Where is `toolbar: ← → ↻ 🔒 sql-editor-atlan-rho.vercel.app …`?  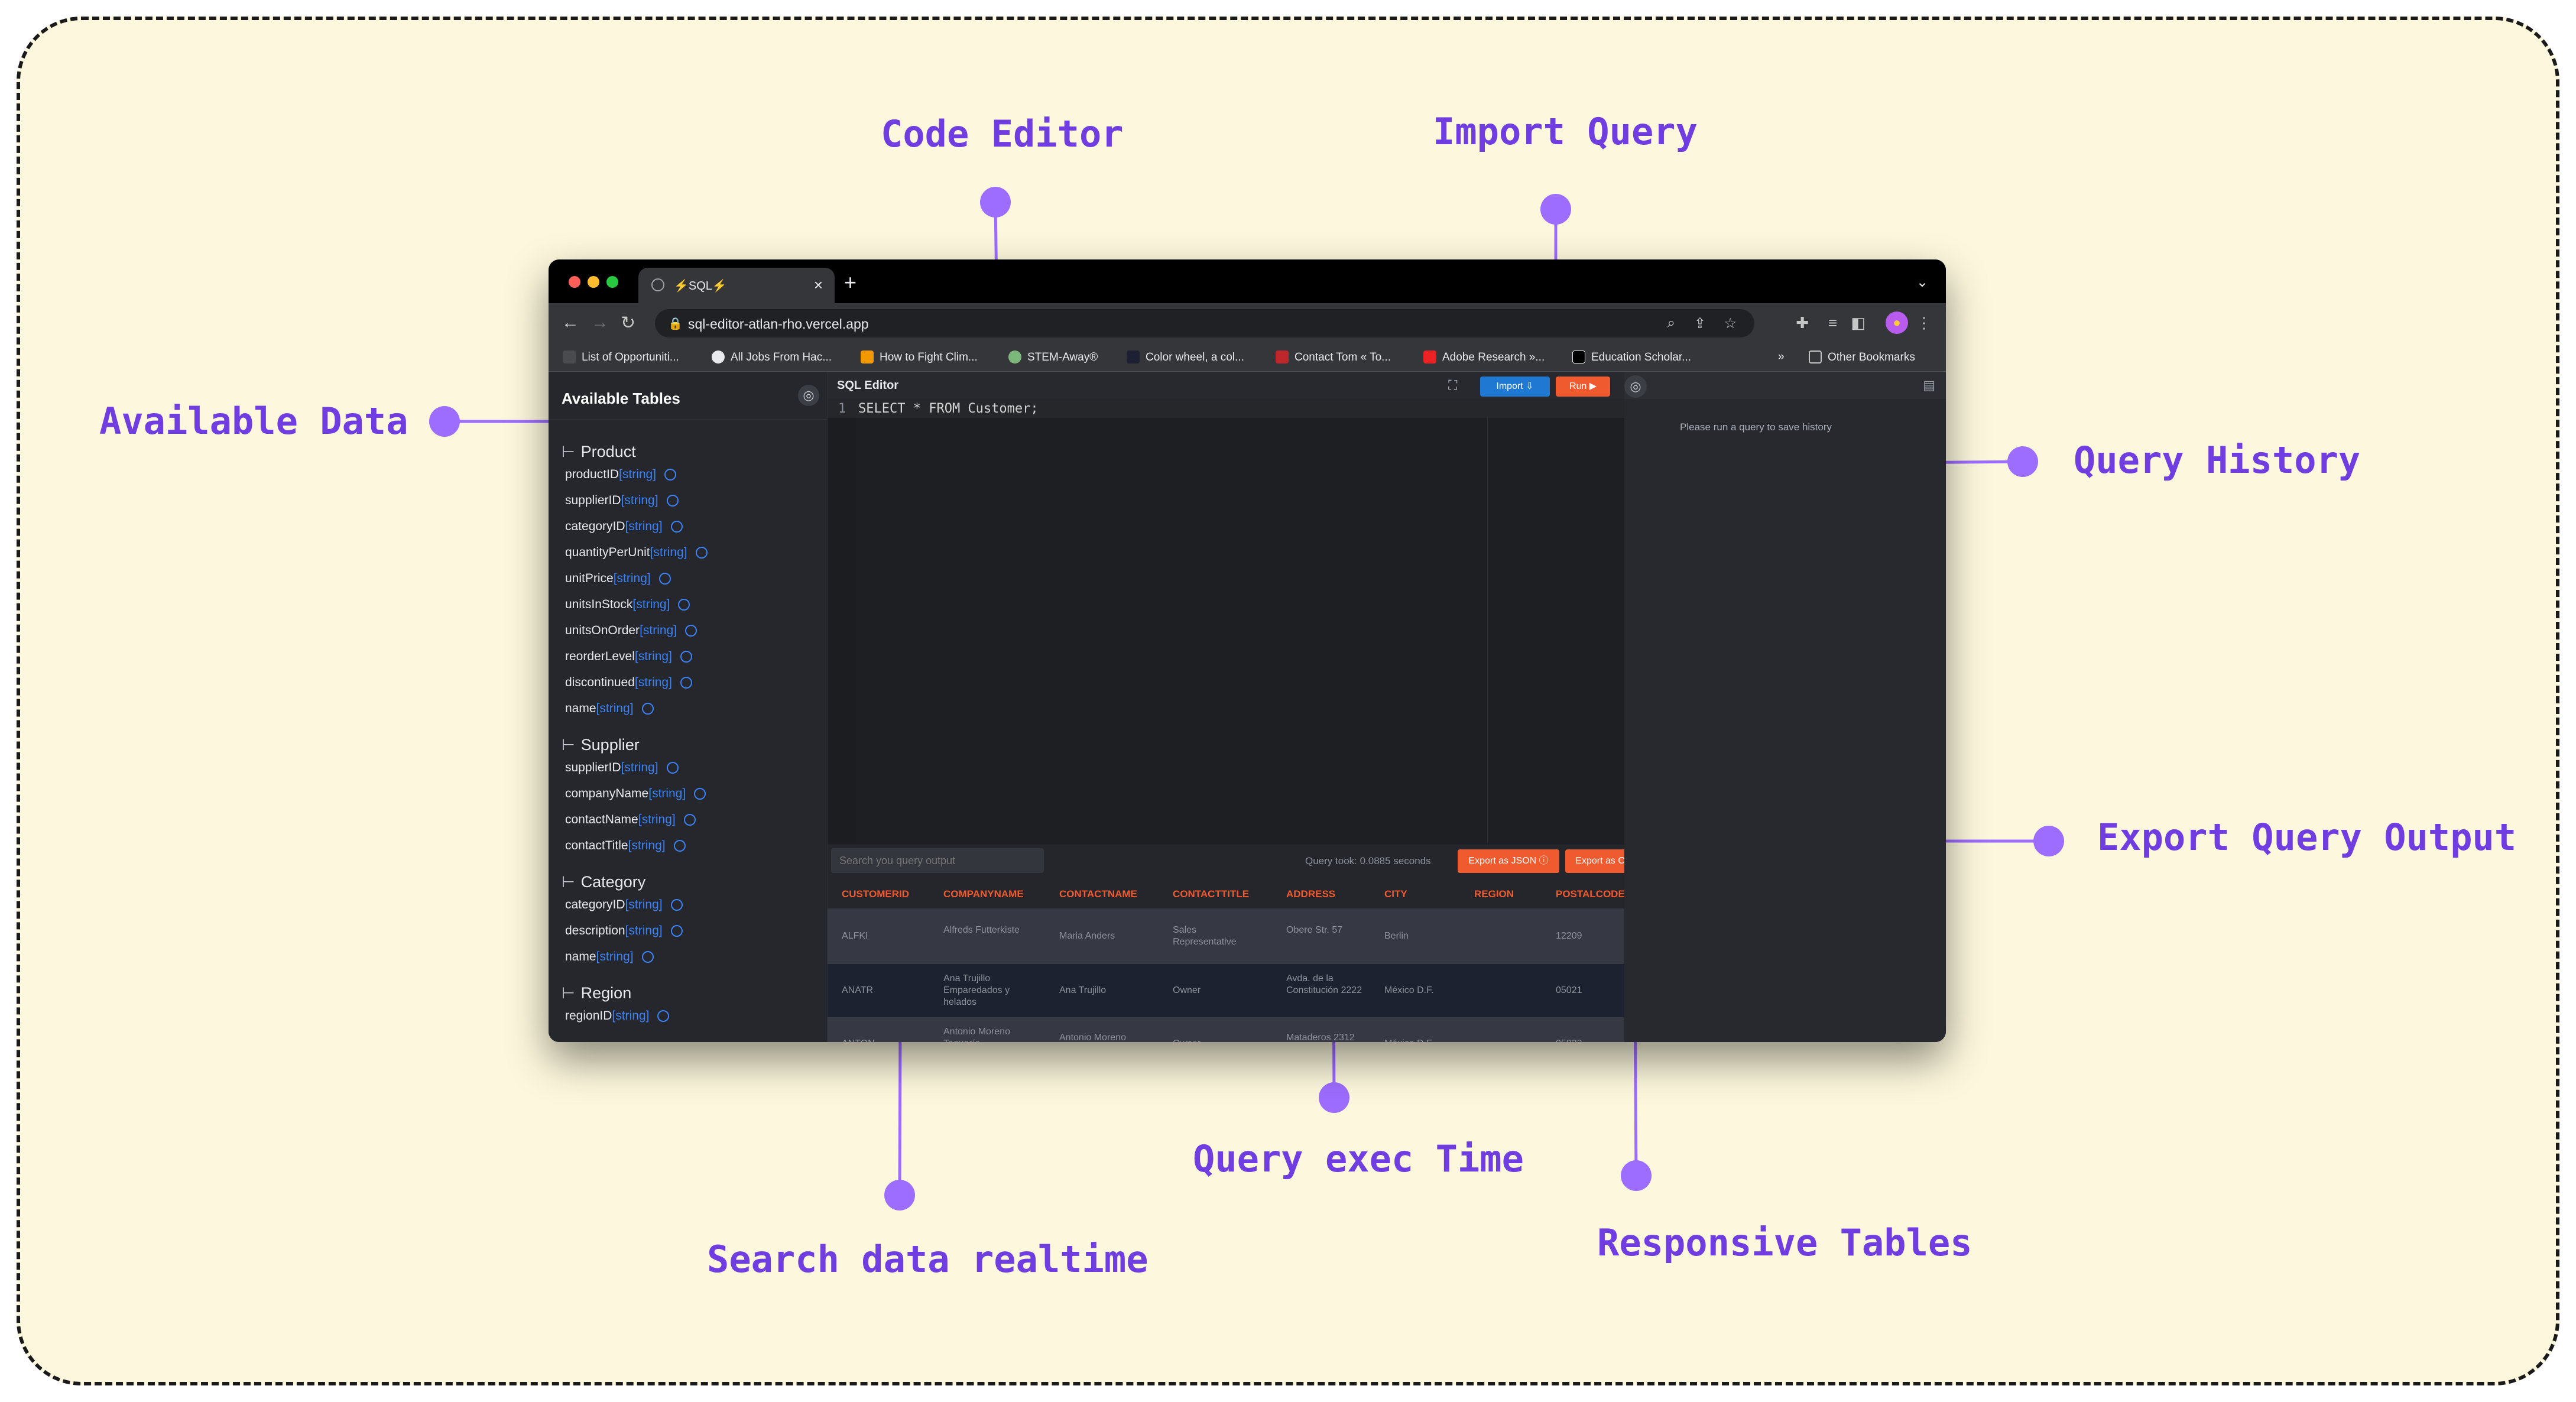
toolbar: ← → ↻ 🔒 sql-editor-atlan-rho.vercel.app … is located at coordinates (1247, 322).